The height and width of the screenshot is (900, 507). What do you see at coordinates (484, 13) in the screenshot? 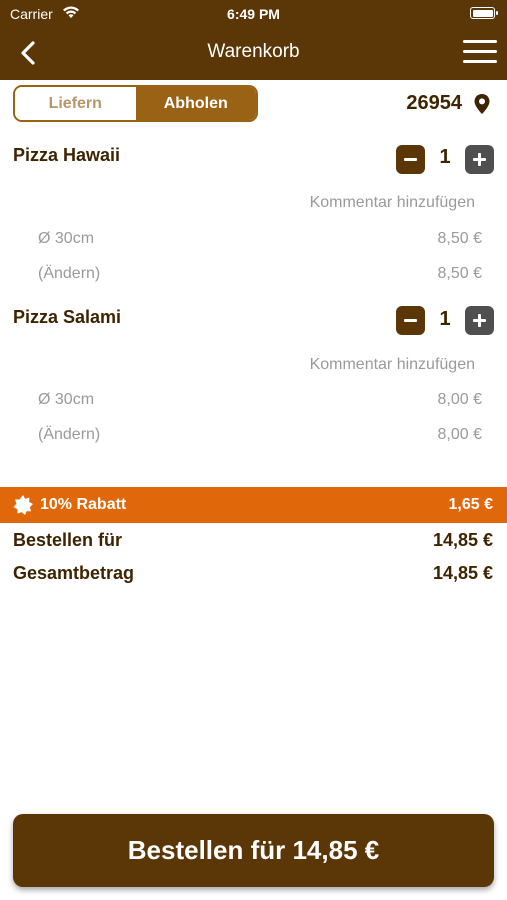
I see `battery-icon` at bounding box center [484, 13].